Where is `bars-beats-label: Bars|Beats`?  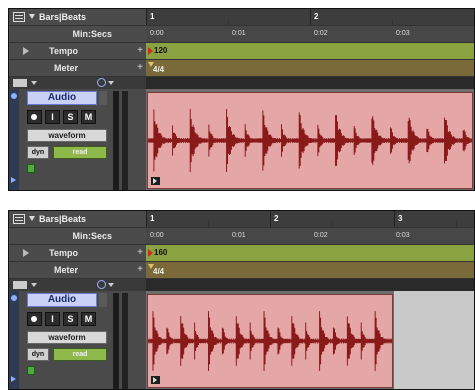
bars-beats-label: Bars|Beats is located at coordinates (63, 219).